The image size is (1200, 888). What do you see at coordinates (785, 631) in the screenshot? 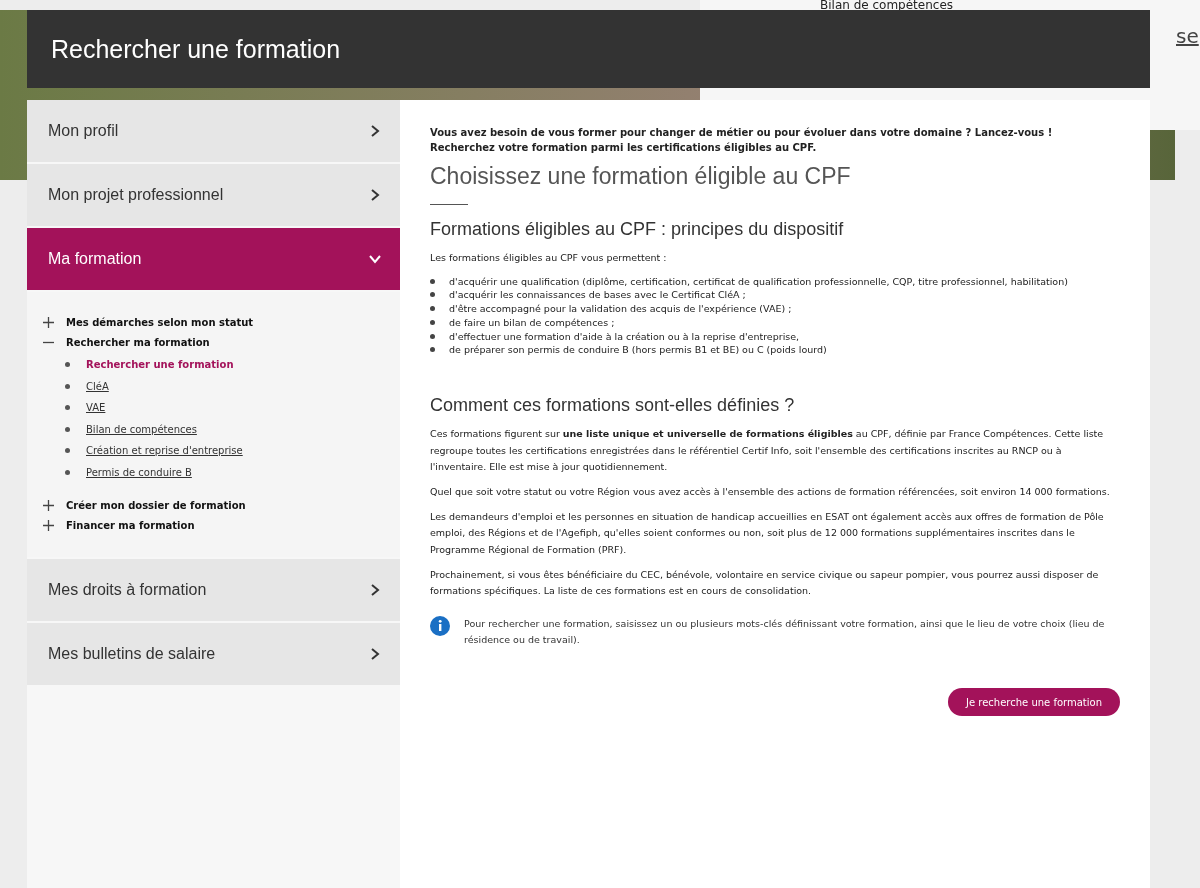
I see `info-text: Pour rechercher une formation, saisissez un ou plusieurs mots-clés définissant votre formation, ainsi que le lieu de votre choix (lieu de résidence ou de travail).` at bounding box center [785, 631].